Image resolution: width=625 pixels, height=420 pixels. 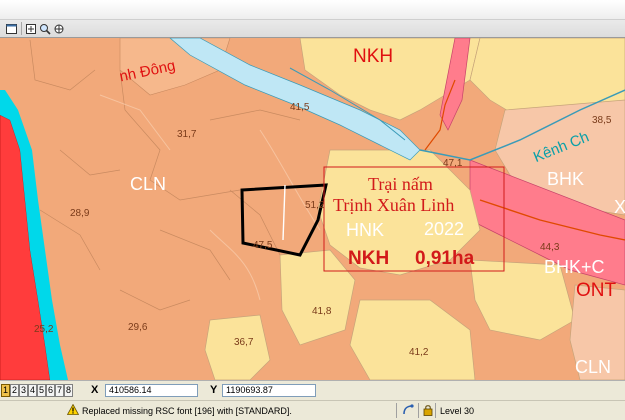 What do you see at coordinates (596, 290) in the screenshot?
I see `ont-label: ONT` at bounding box center [596, 290].